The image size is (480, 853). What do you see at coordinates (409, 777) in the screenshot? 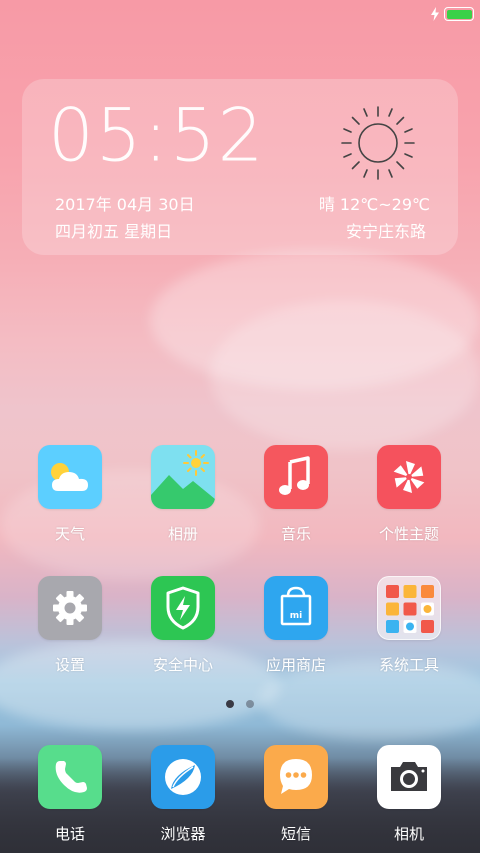
I see `camera-icon` at bounding box center [409, 777].